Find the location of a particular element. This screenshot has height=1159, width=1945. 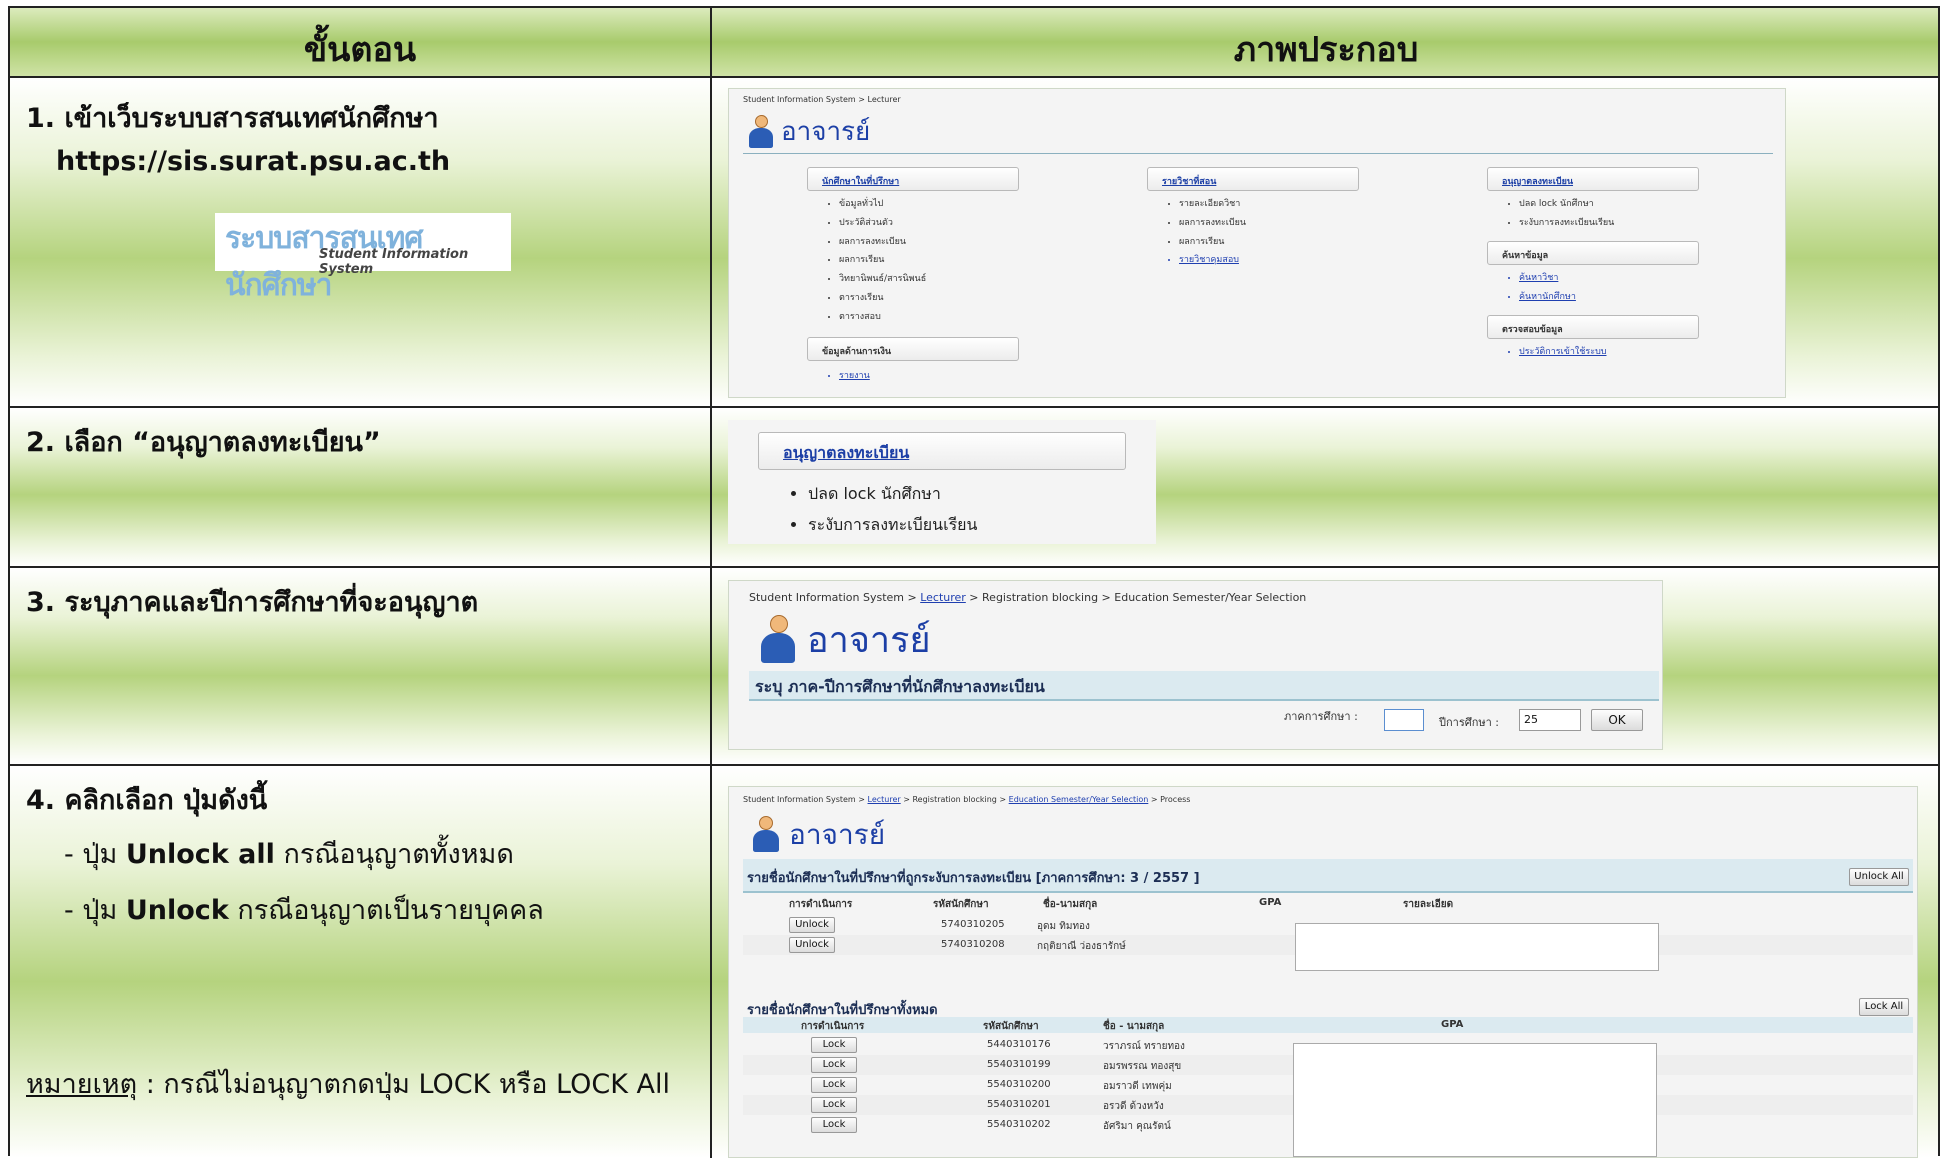

step-2-title: 2. เลือก “อนุญาตลงทะเบียน” is located at coordinates (203, 442).